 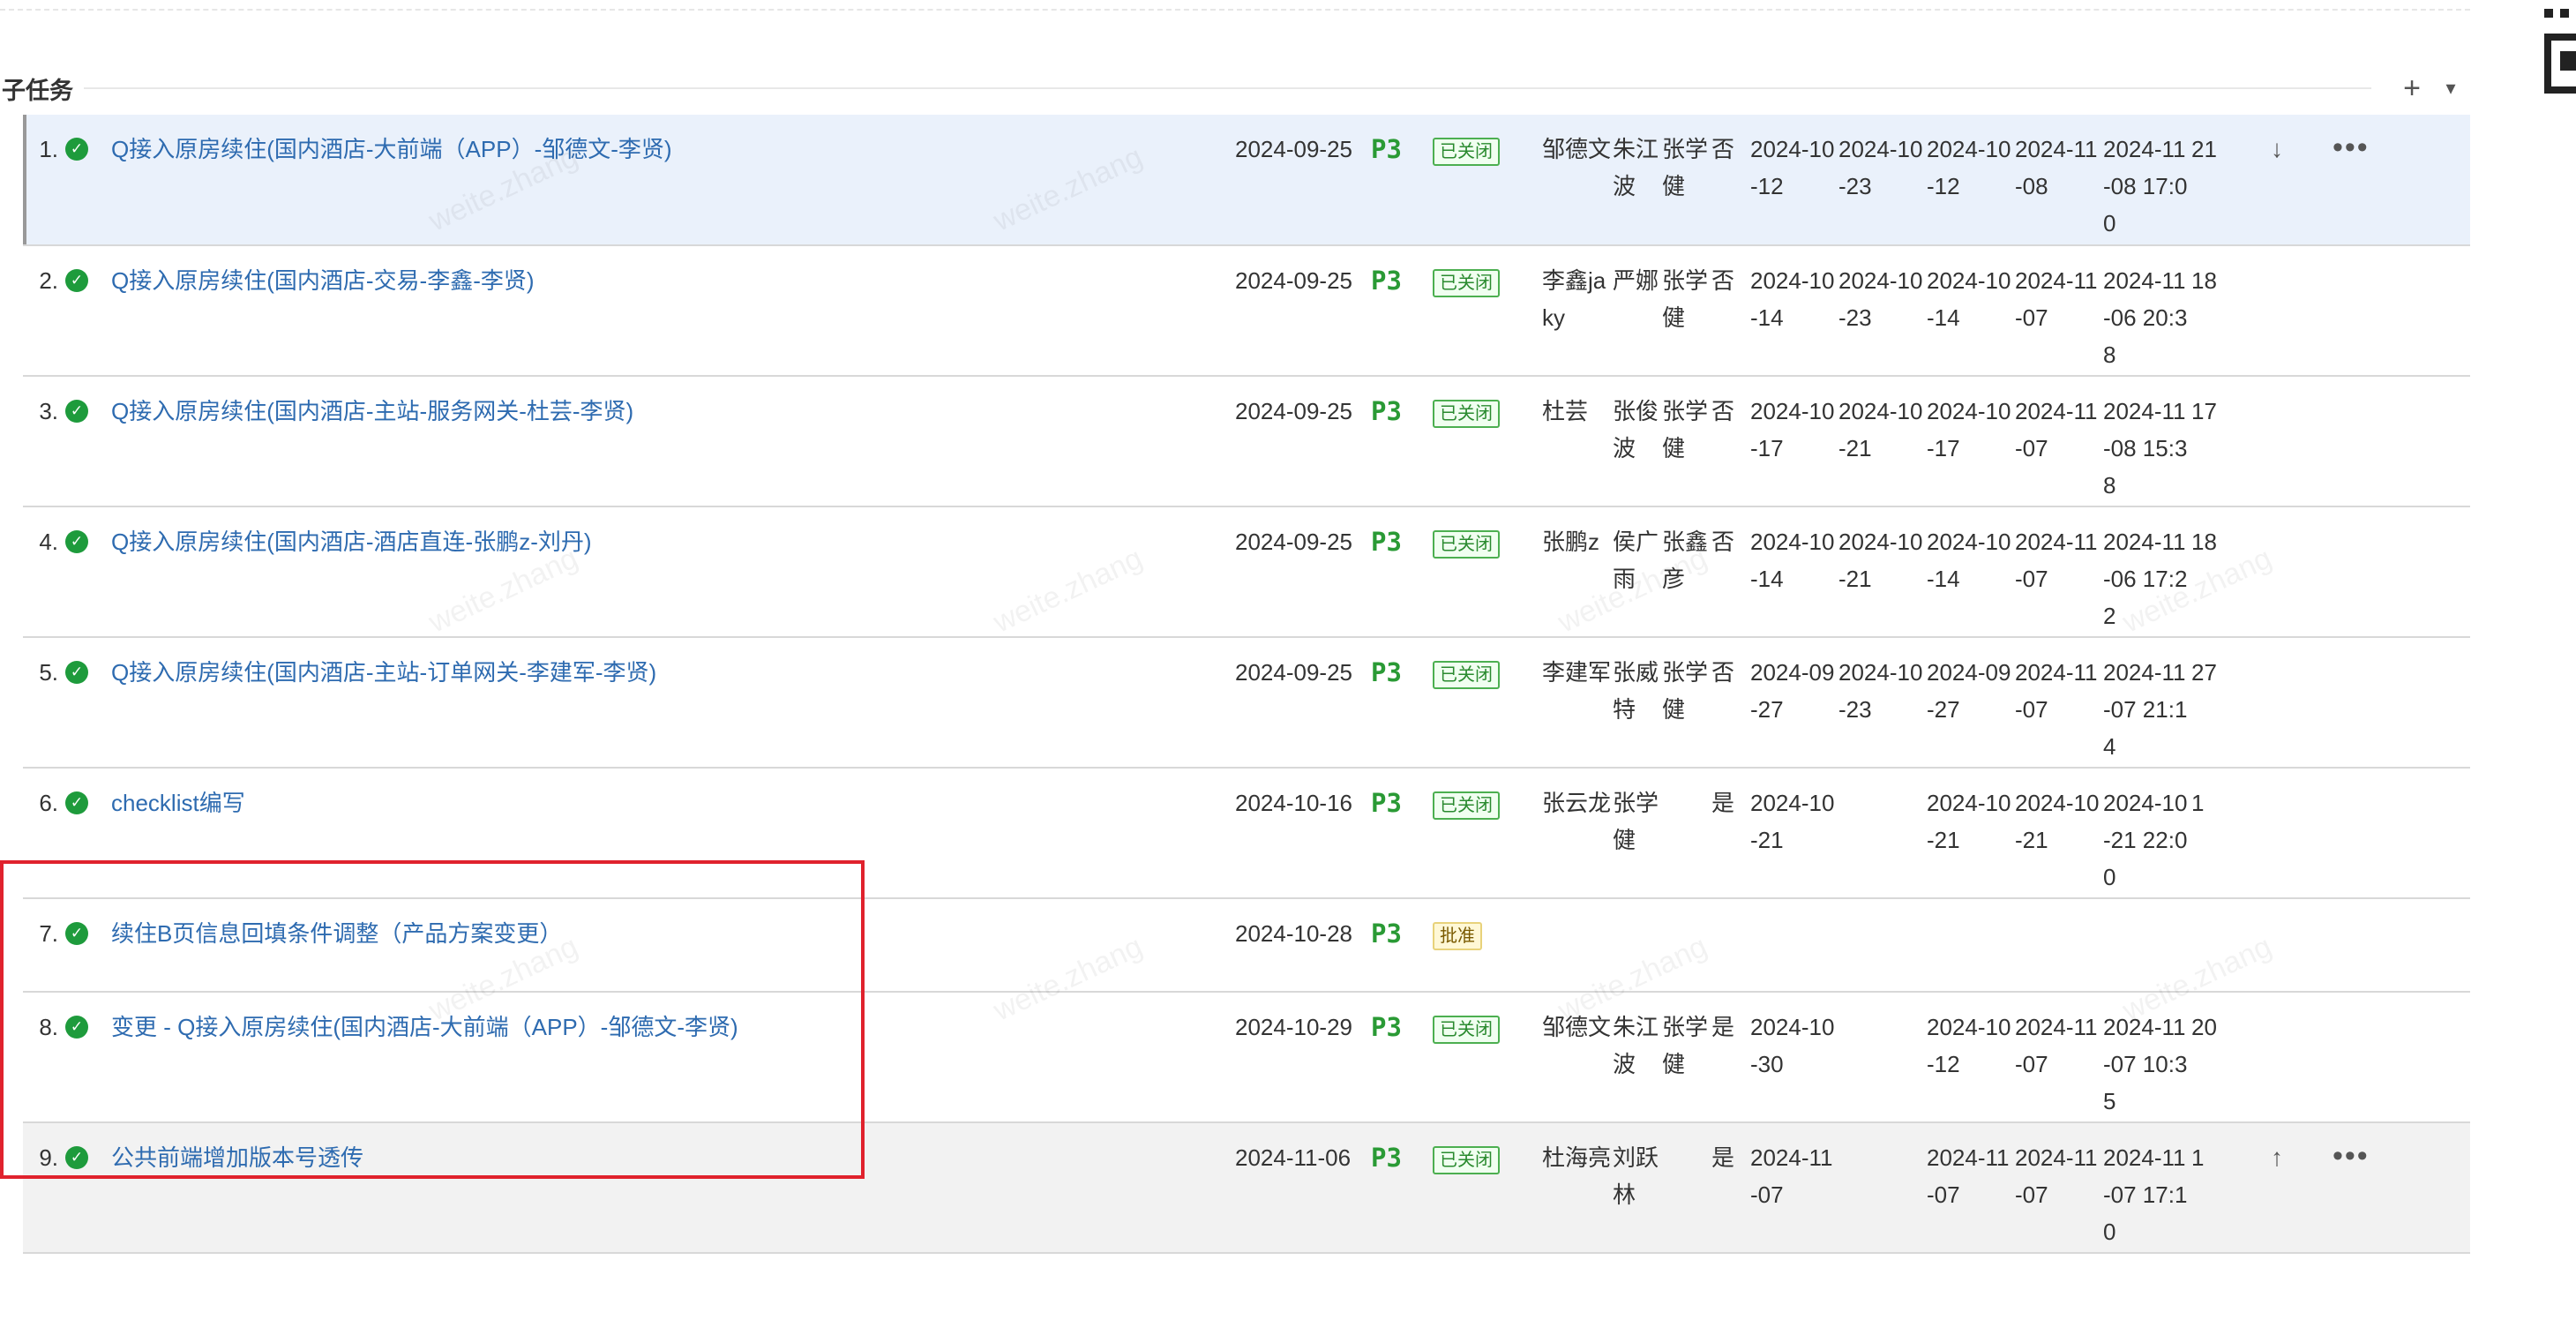 What do you see at coordinates (2412, 88) in the screenshot?
I see `plus-icon: +` at bounding box center [2412, 88].